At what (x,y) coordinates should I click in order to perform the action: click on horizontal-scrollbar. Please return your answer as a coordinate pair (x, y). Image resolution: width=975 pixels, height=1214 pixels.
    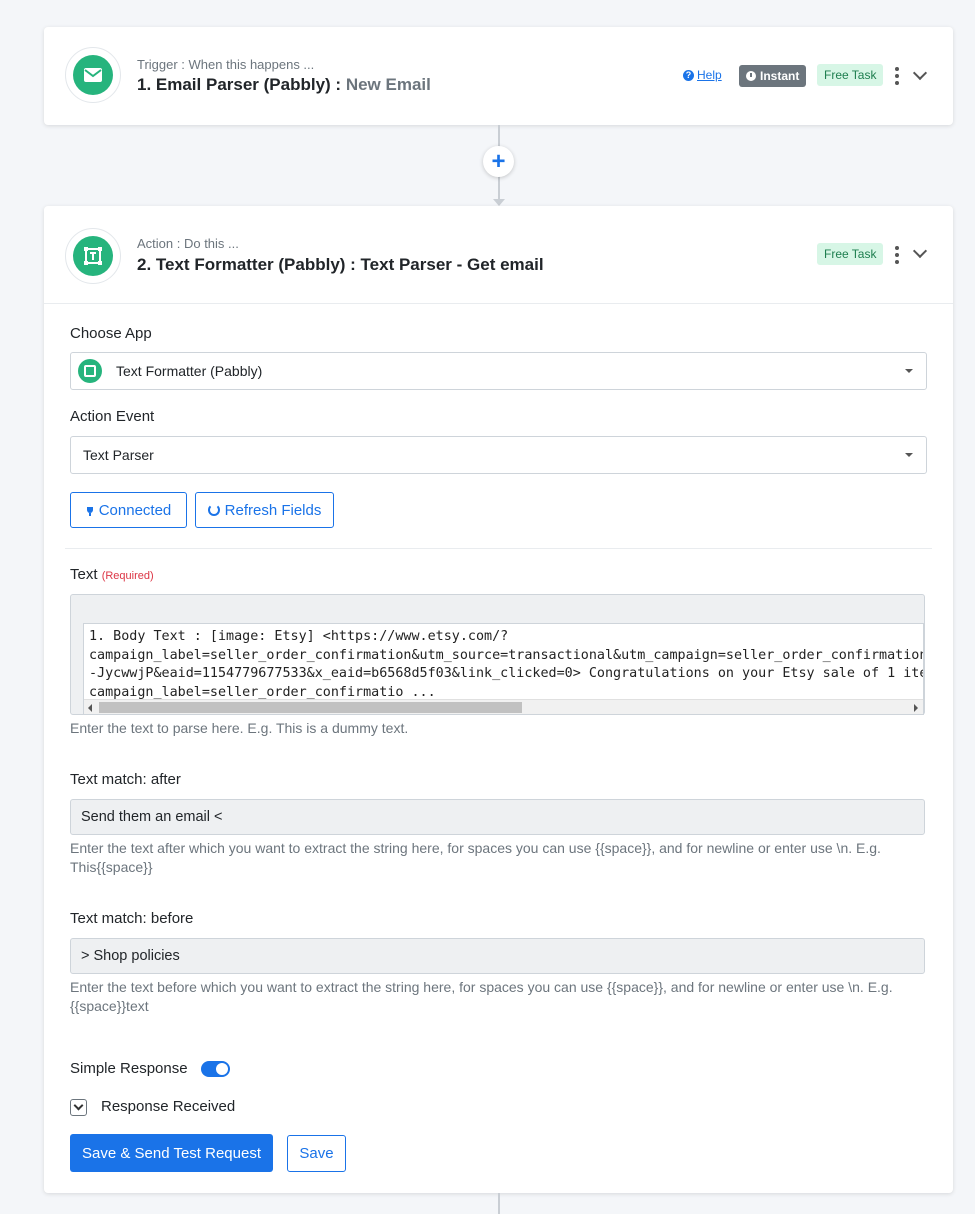
    Looking at the image, I should click on (503, 706).